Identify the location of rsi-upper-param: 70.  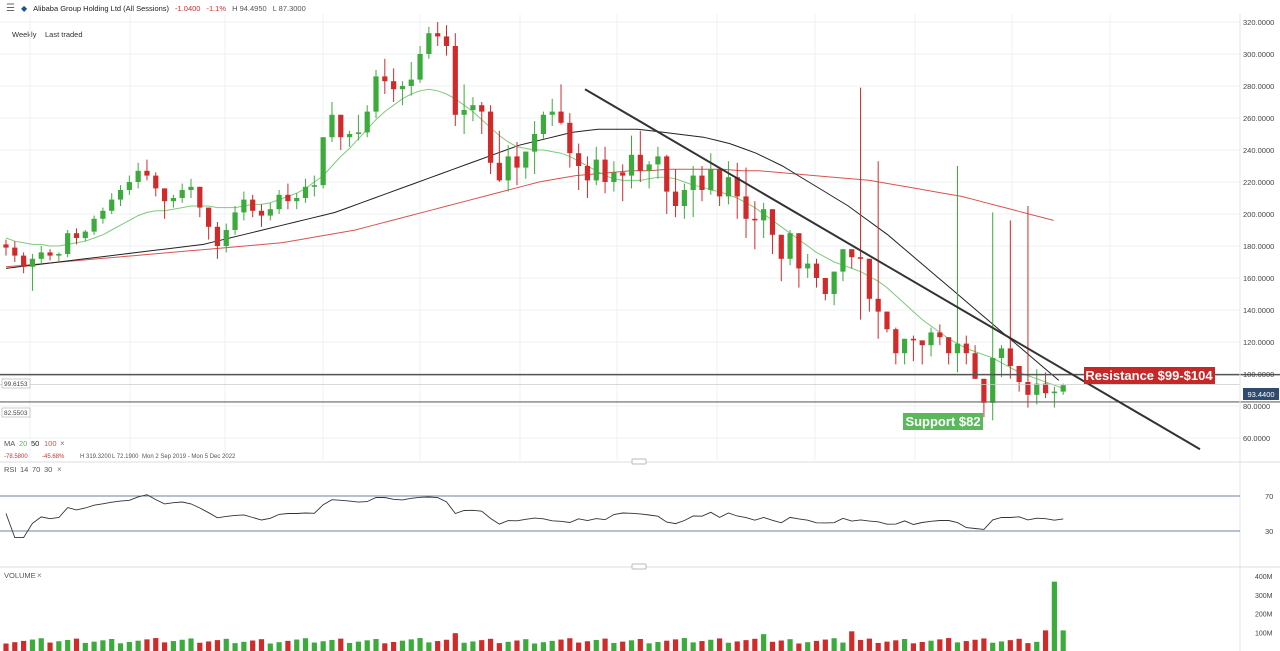
(36, 469).